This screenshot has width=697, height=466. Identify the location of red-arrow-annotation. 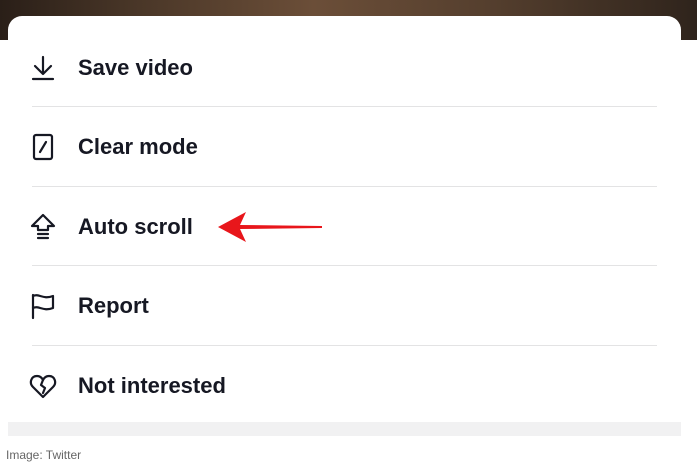
(270, 227).